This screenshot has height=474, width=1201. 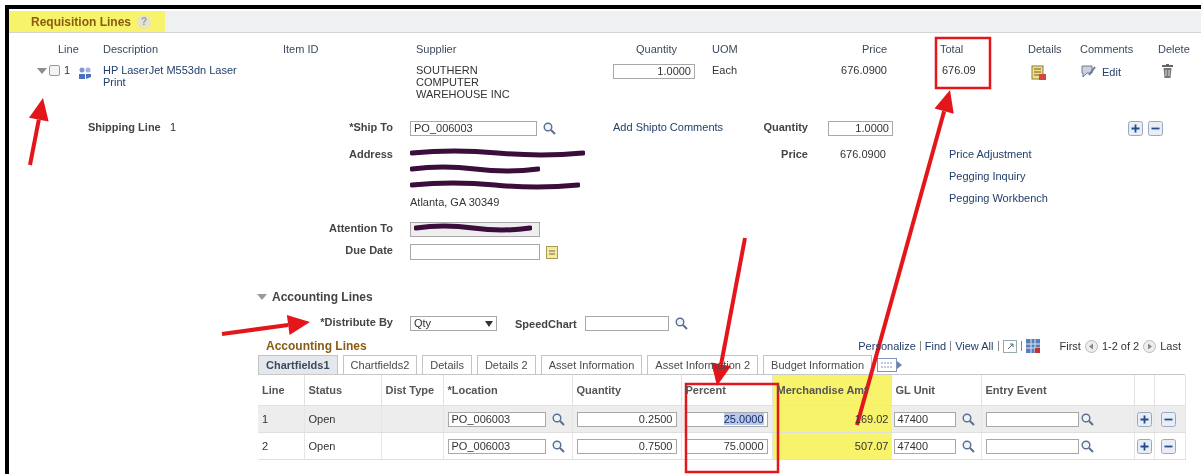 What do you see at coordinates (785, 127) in the screenshot?
I see `field-label: Quantity` at bounding box center [785, 127].